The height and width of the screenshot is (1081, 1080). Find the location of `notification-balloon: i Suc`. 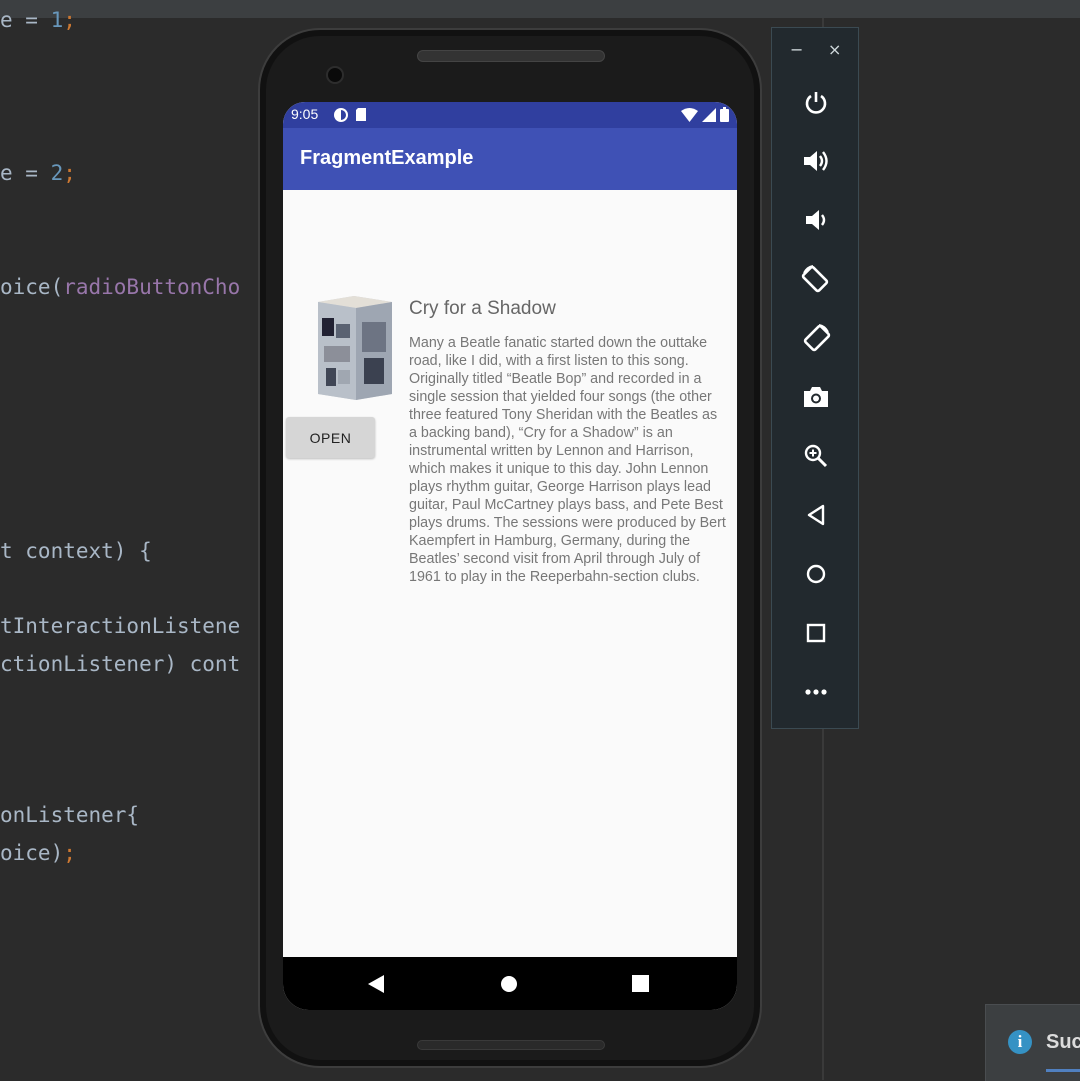

notification-balloon: i Suc is located at coordinates (1032, 1042).